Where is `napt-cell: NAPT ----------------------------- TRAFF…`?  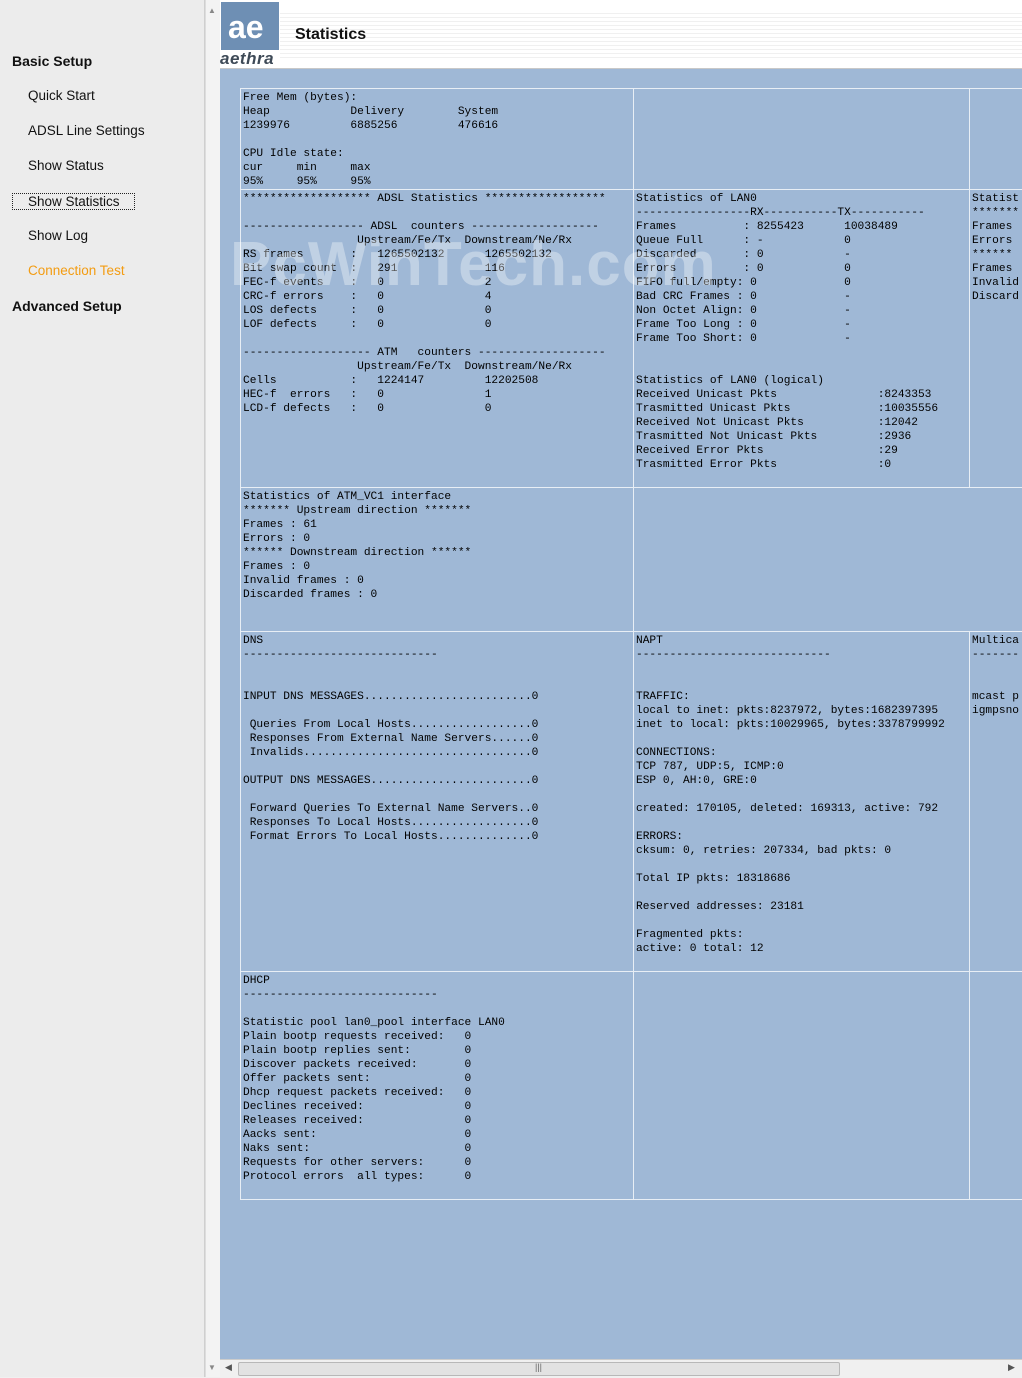
napt-cell: NAPT ----------------------------- TRAFF… is located at coordinates (801, 801).